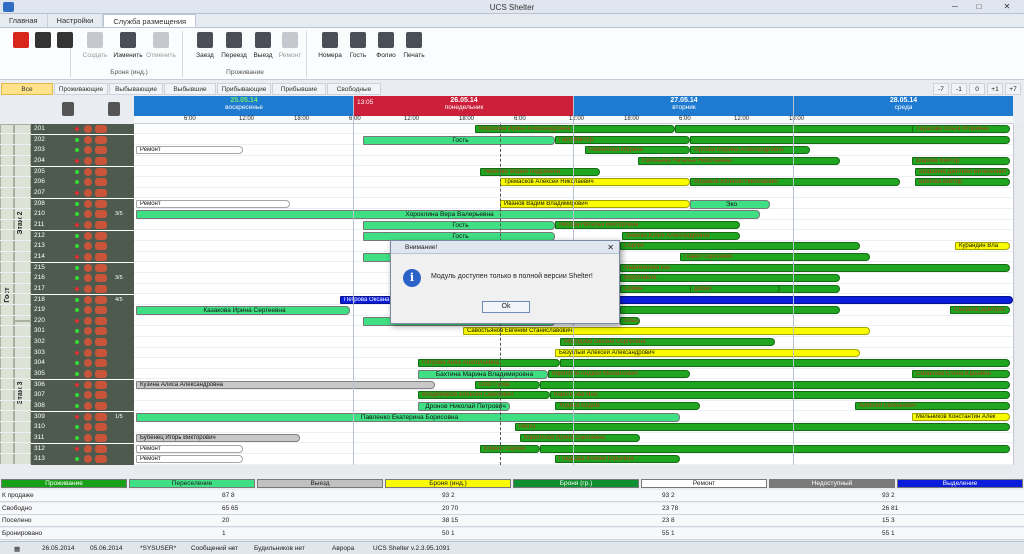 This screenshot has width=1024, height=554. Describe the element at coordinates (595, 182) in the screenshot. I see `booking-bar: Тремасков Алексей Николаевич` at that location.